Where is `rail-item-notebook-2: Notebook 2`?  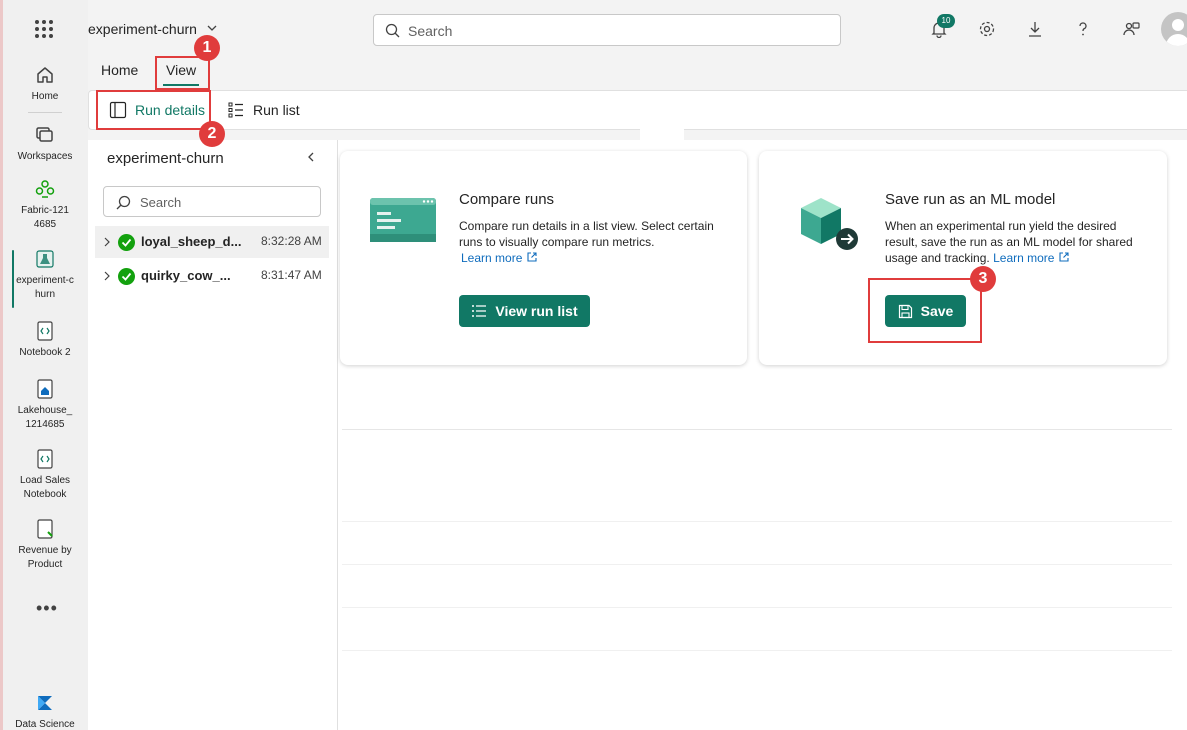 rail-item-notebook-2: Notebook 2 is located at coordinates (45, 340).